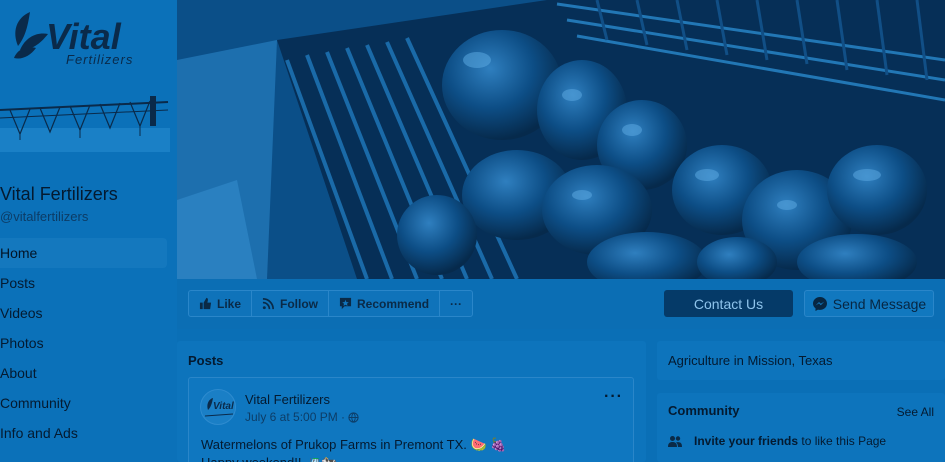  I want to click on more-actions-button: ···, so click(456, 303).